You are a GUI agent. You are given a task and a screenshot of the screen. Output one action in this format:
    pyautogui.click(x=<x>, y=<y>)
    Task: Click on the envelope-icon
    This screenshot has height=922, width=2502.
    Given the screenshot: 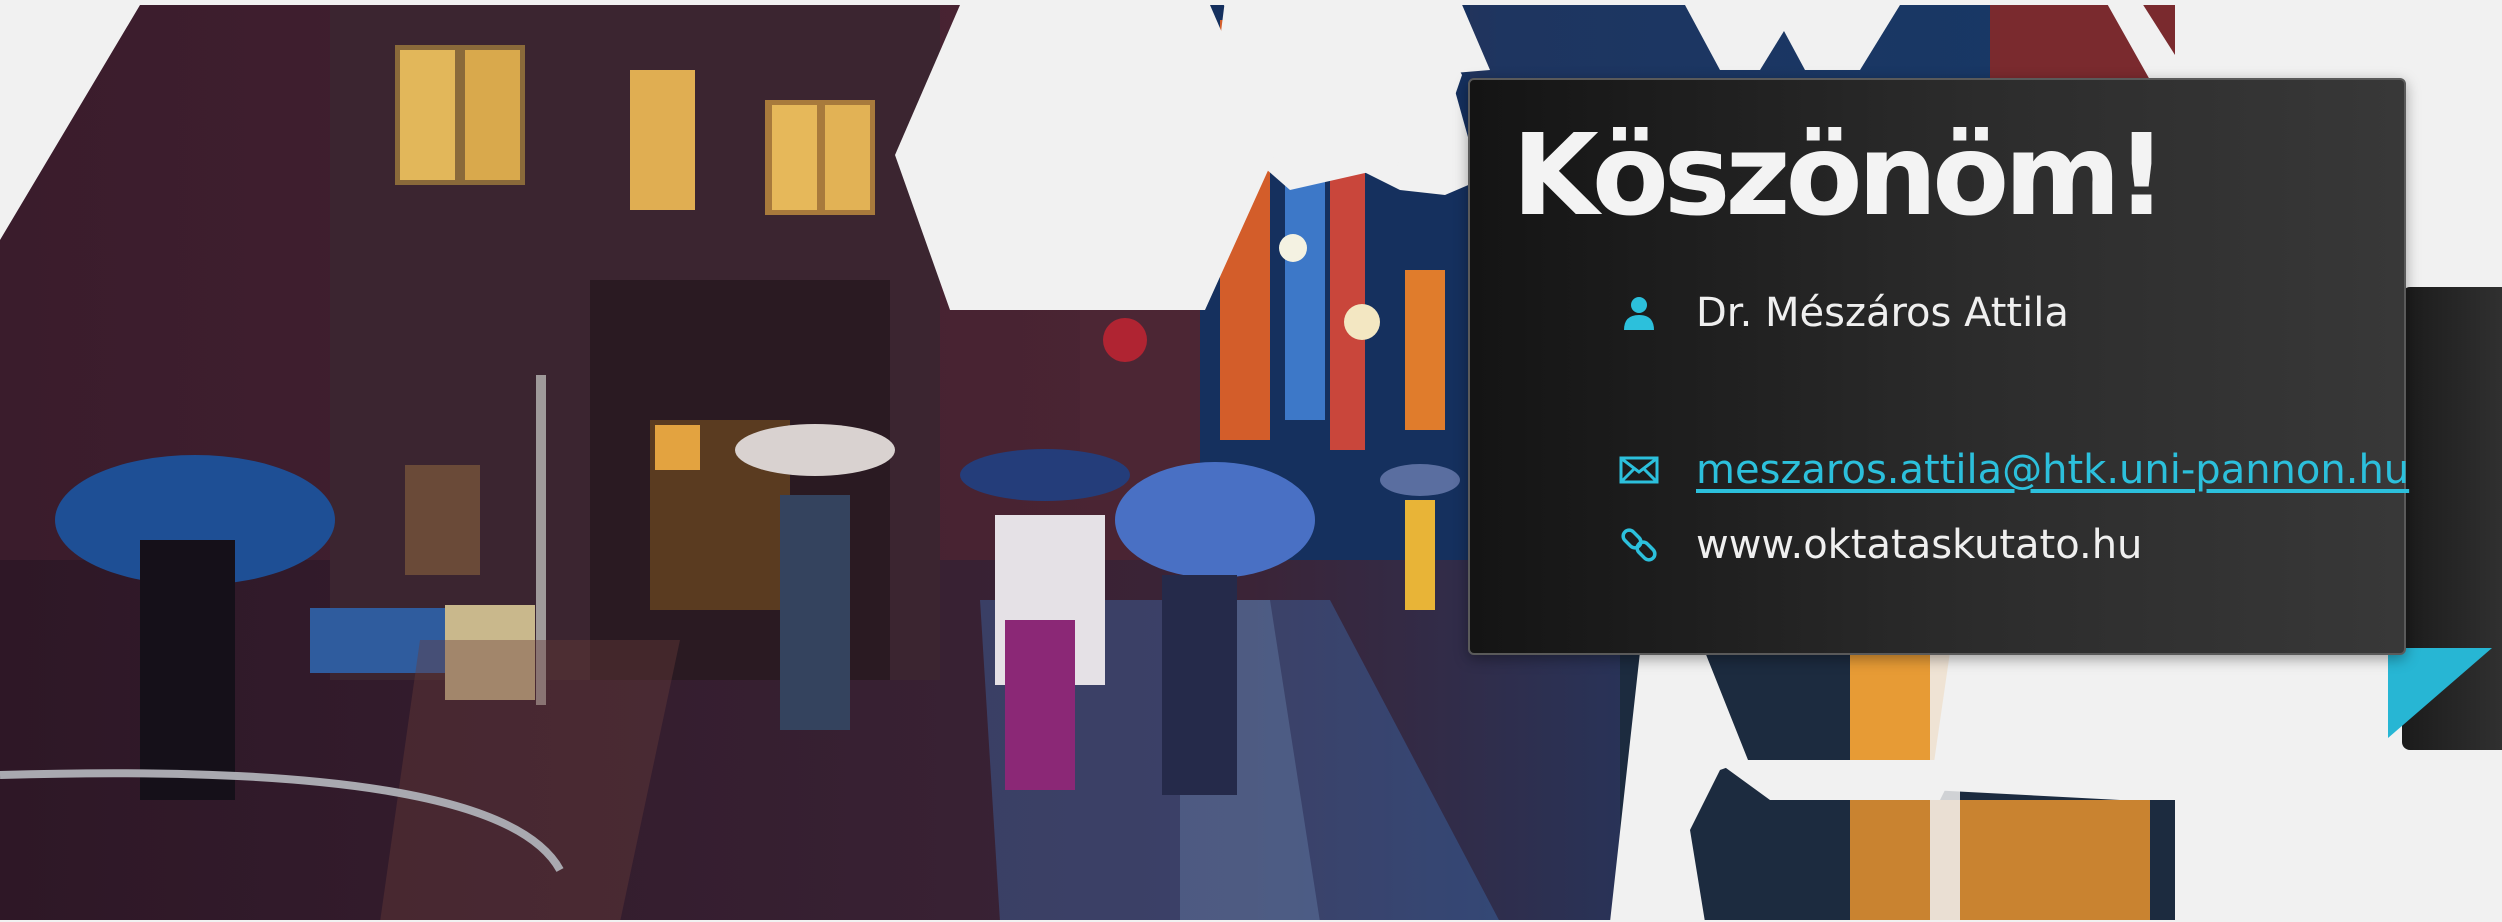 What is the action you would take?
    pyautogui.click(x=1639, y=470)
    